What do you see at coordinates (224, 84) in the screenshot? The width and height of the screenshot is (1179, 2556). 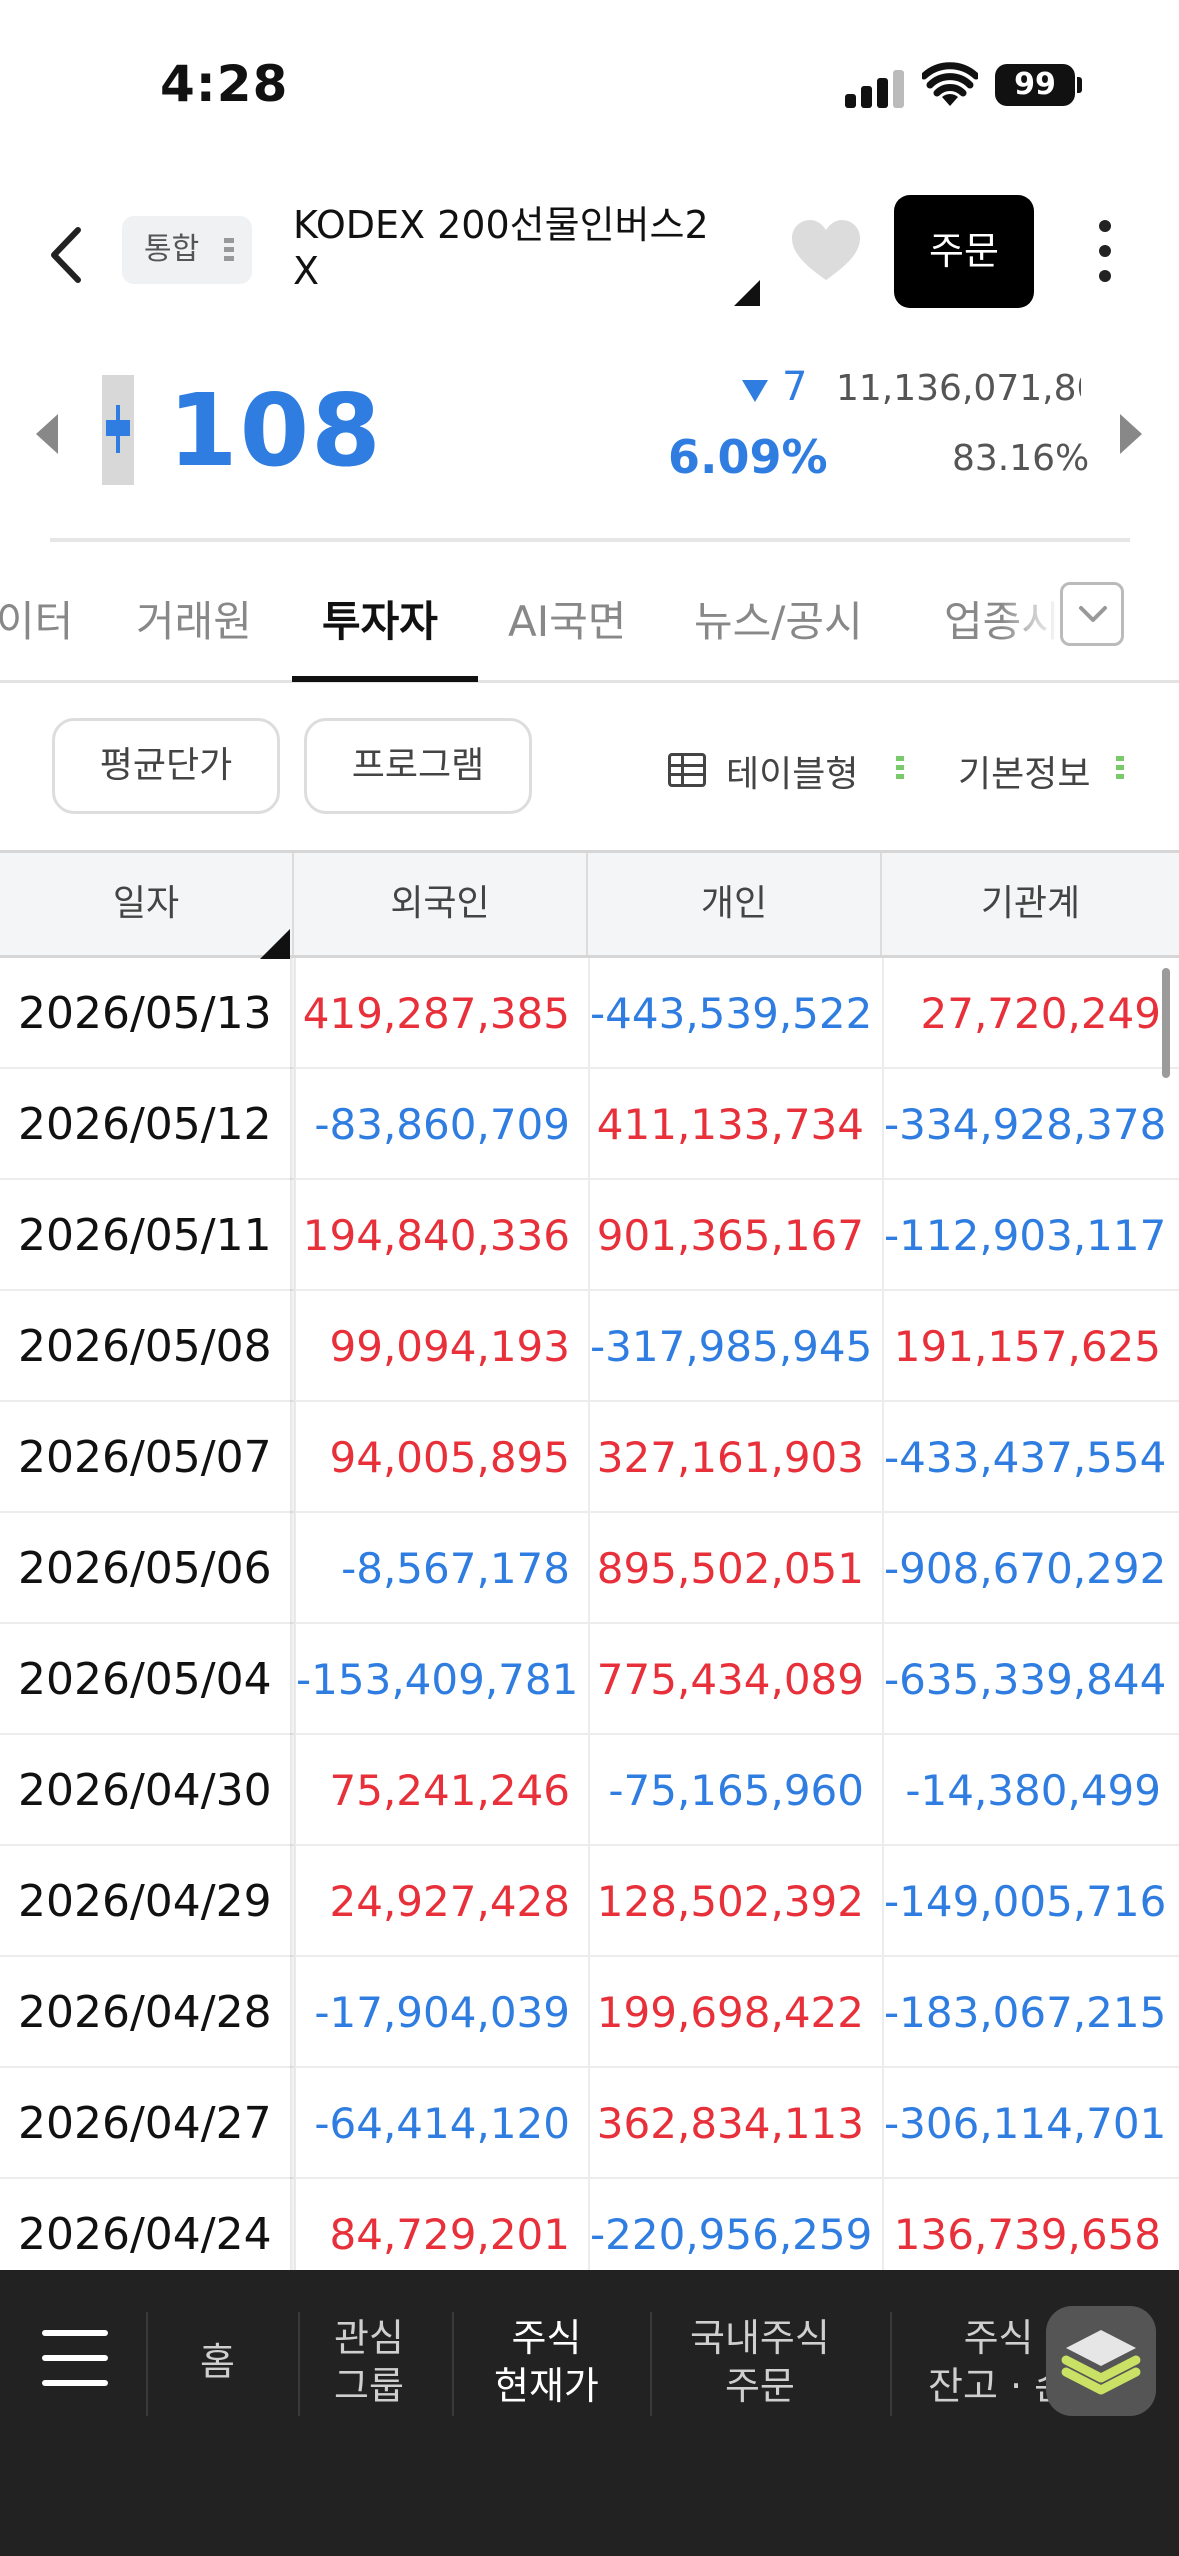 I see `status-time: 4:28` at bounding box center [224, 84].